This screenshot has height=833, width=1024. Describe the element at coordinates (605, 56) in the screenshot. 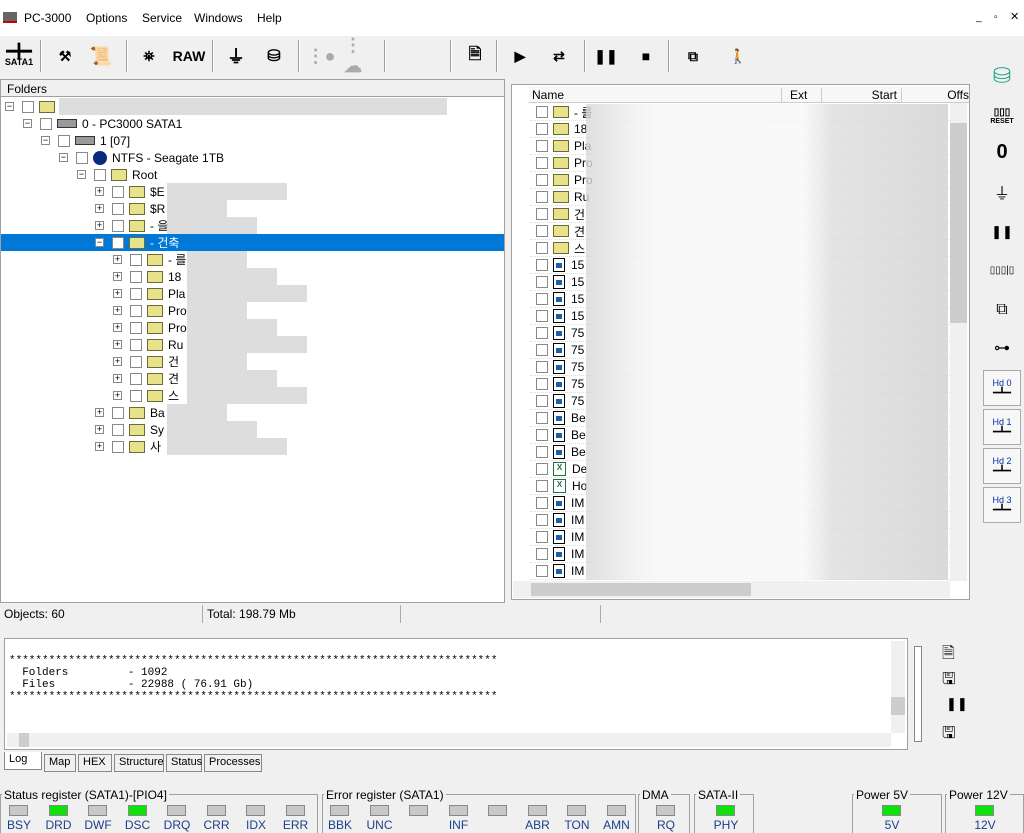

I see `pause-button: ❚❚` at that location.